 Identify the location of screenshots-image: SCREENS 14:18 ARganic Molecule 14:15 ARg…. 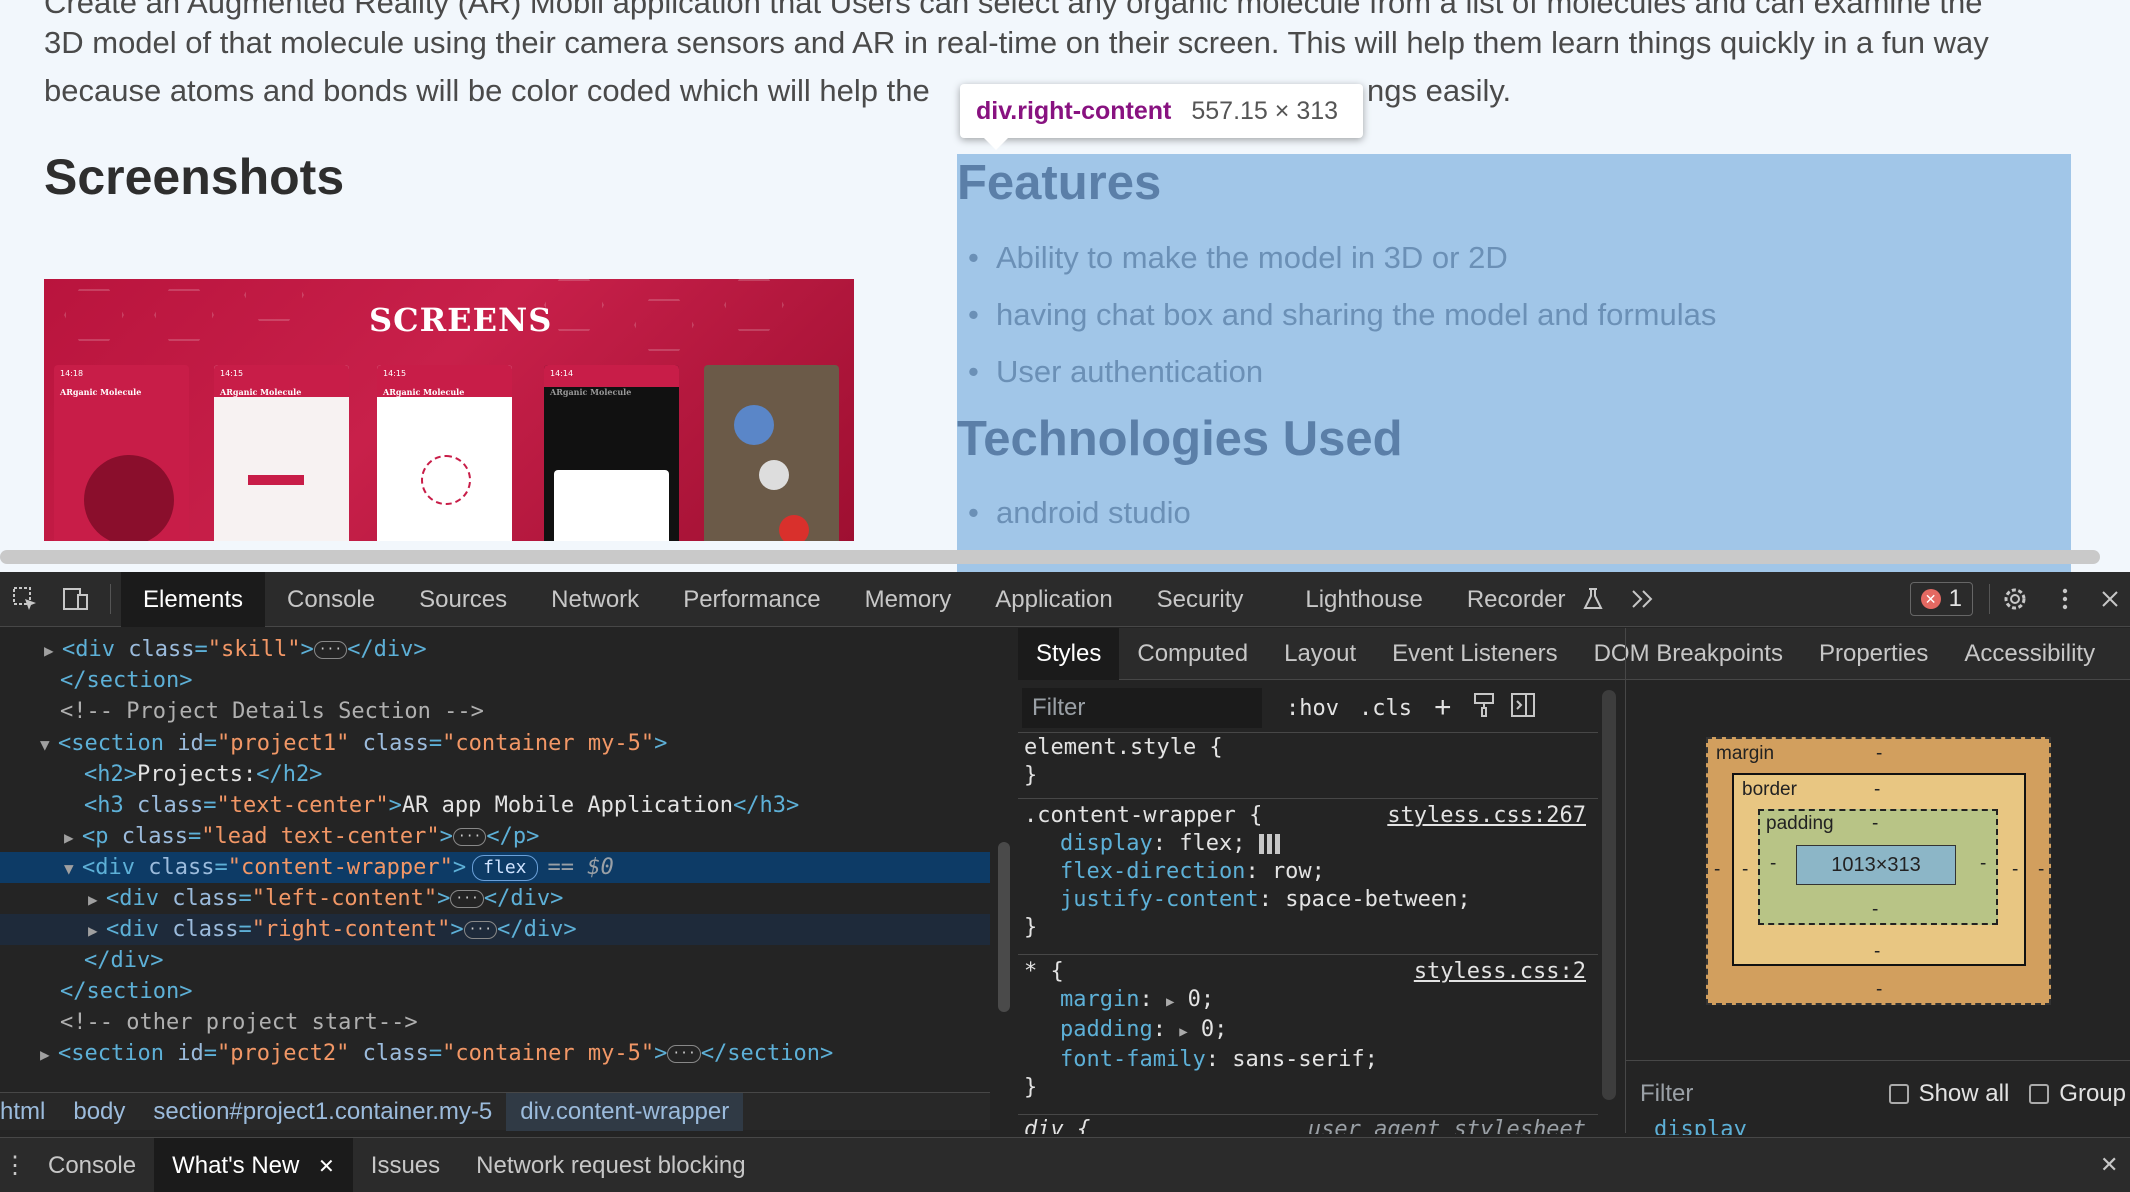
(449, 410).